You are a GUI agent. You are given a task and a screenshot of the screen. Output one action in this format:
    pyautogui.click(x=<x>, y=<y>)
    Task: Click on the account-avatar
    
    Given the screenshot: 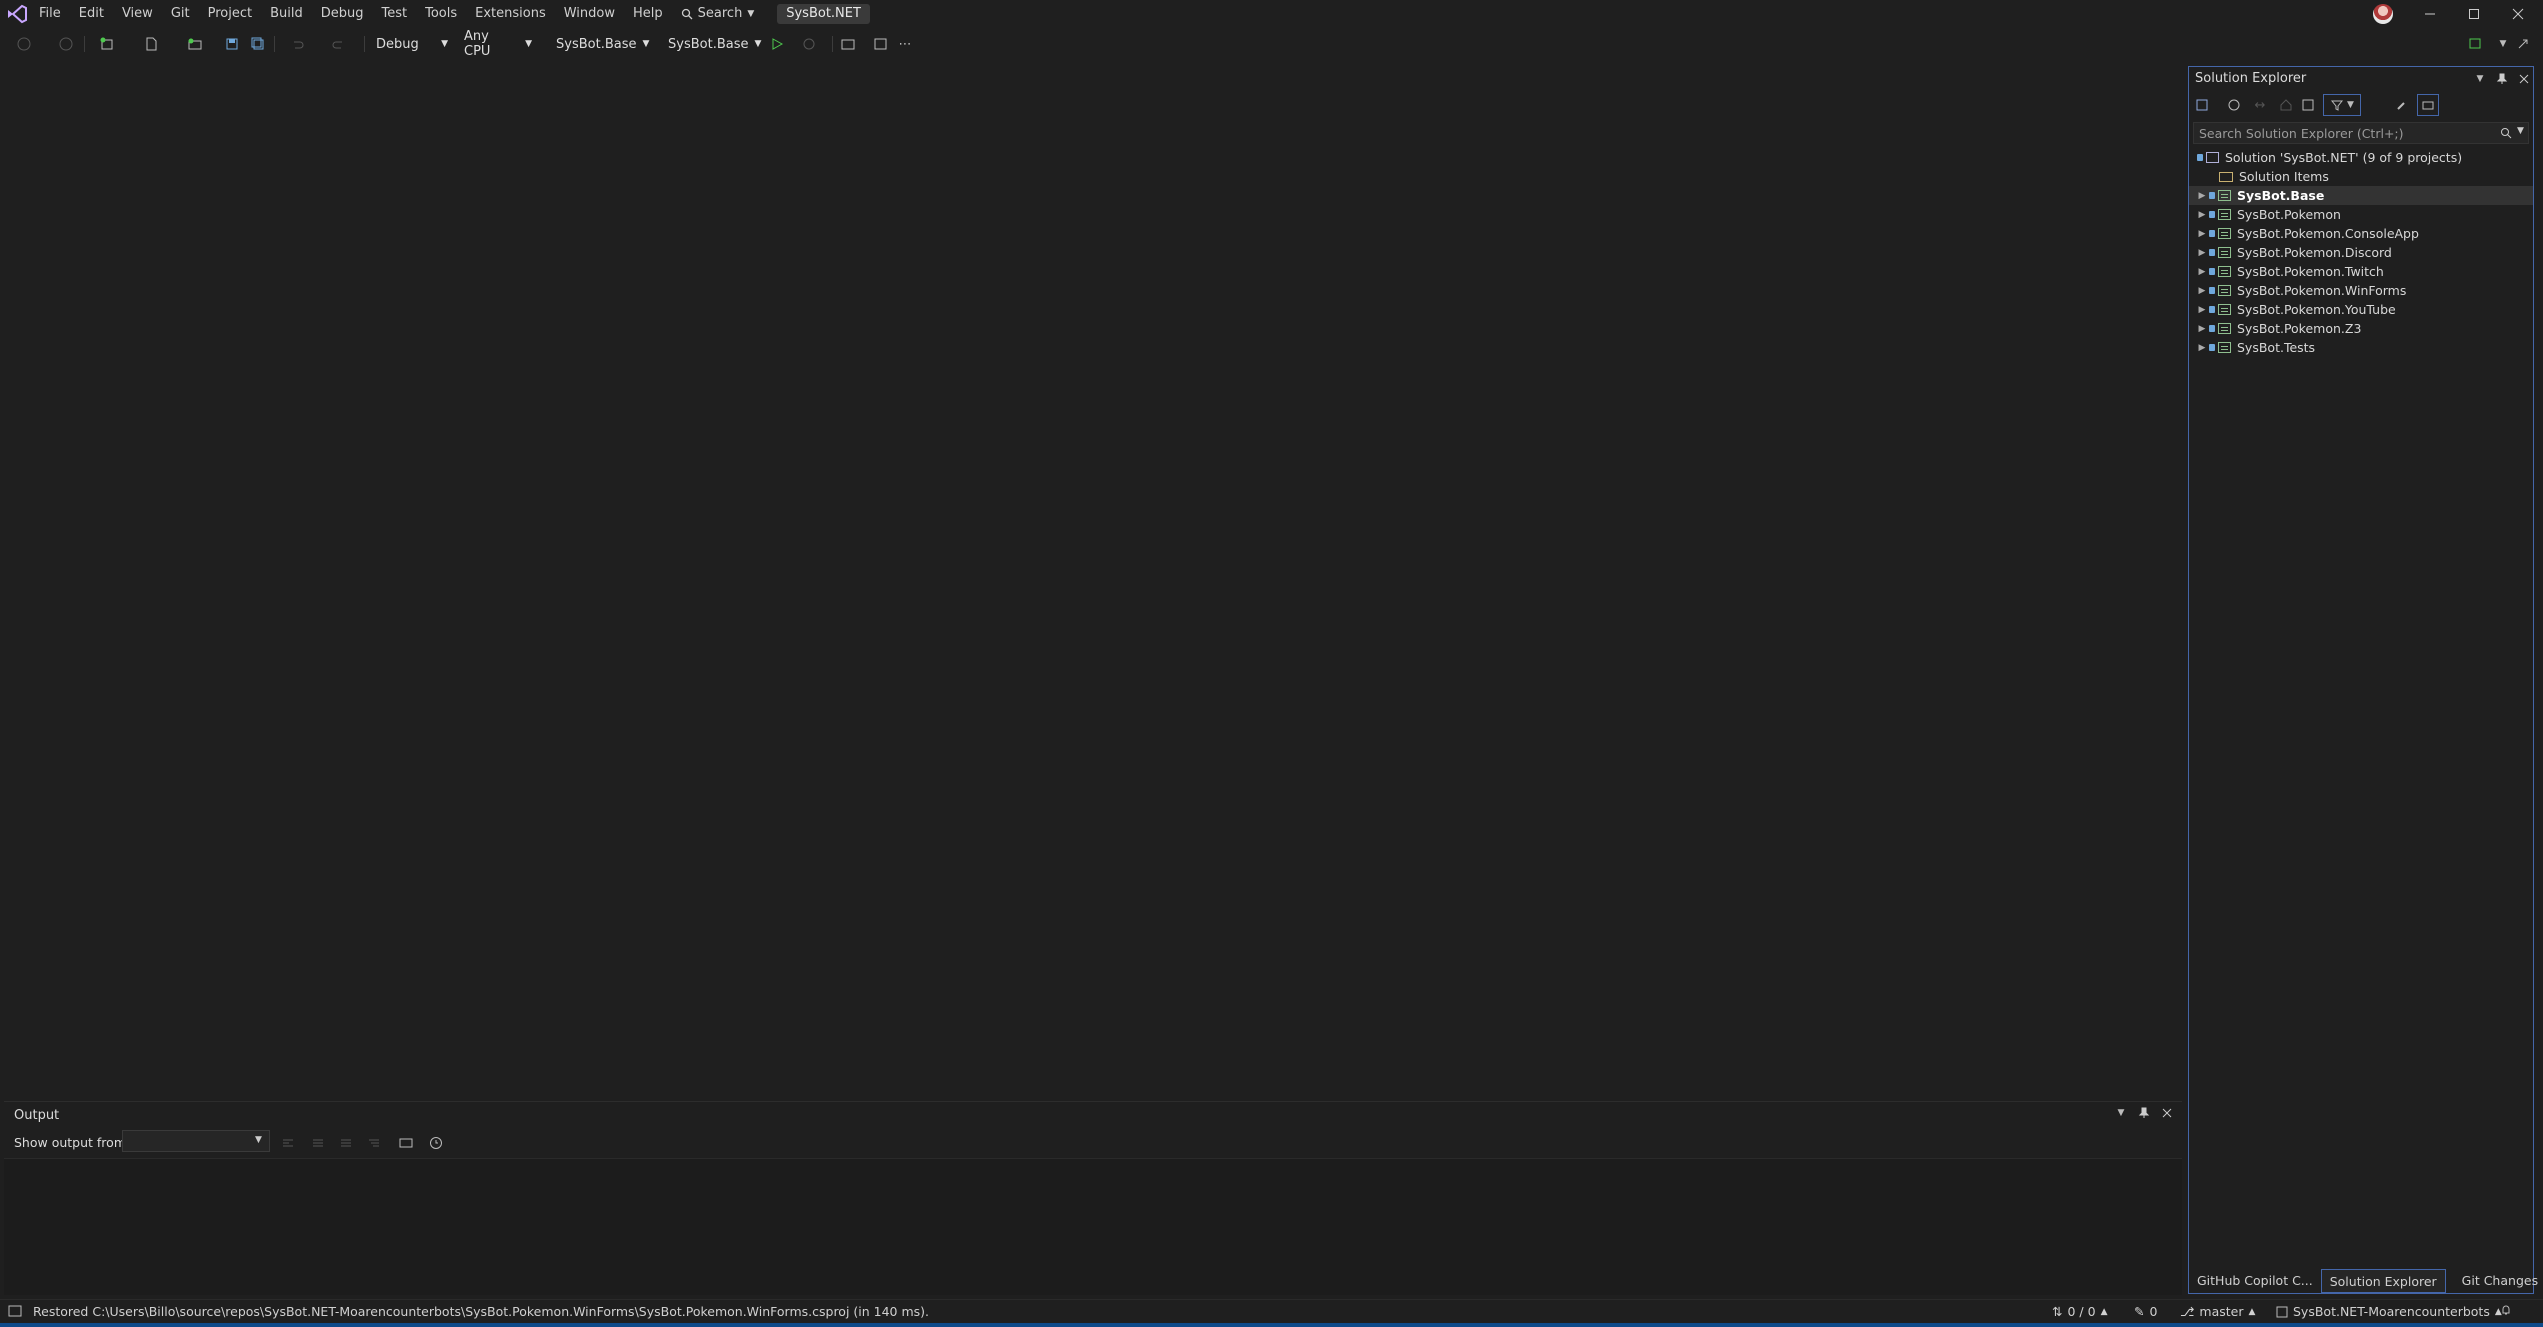 What is the action you would take?
    pyautogui.click(x=2383, y=14)
    